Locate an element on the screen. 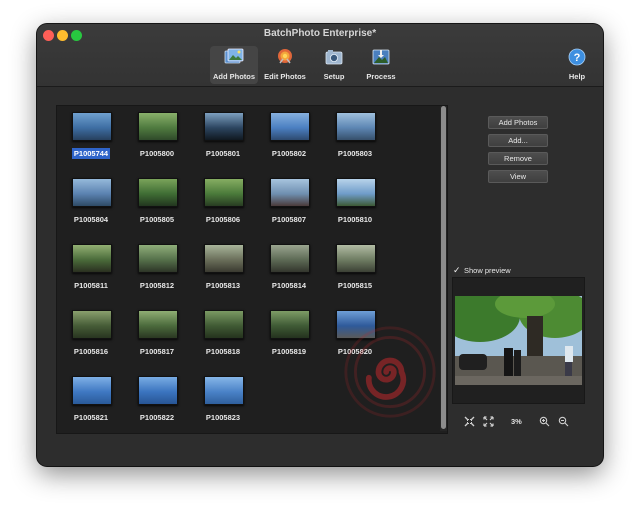 This screenshot has width=640, height=515. photo-thumbnail-label: P1005801 is located at coordinates (223, 153).